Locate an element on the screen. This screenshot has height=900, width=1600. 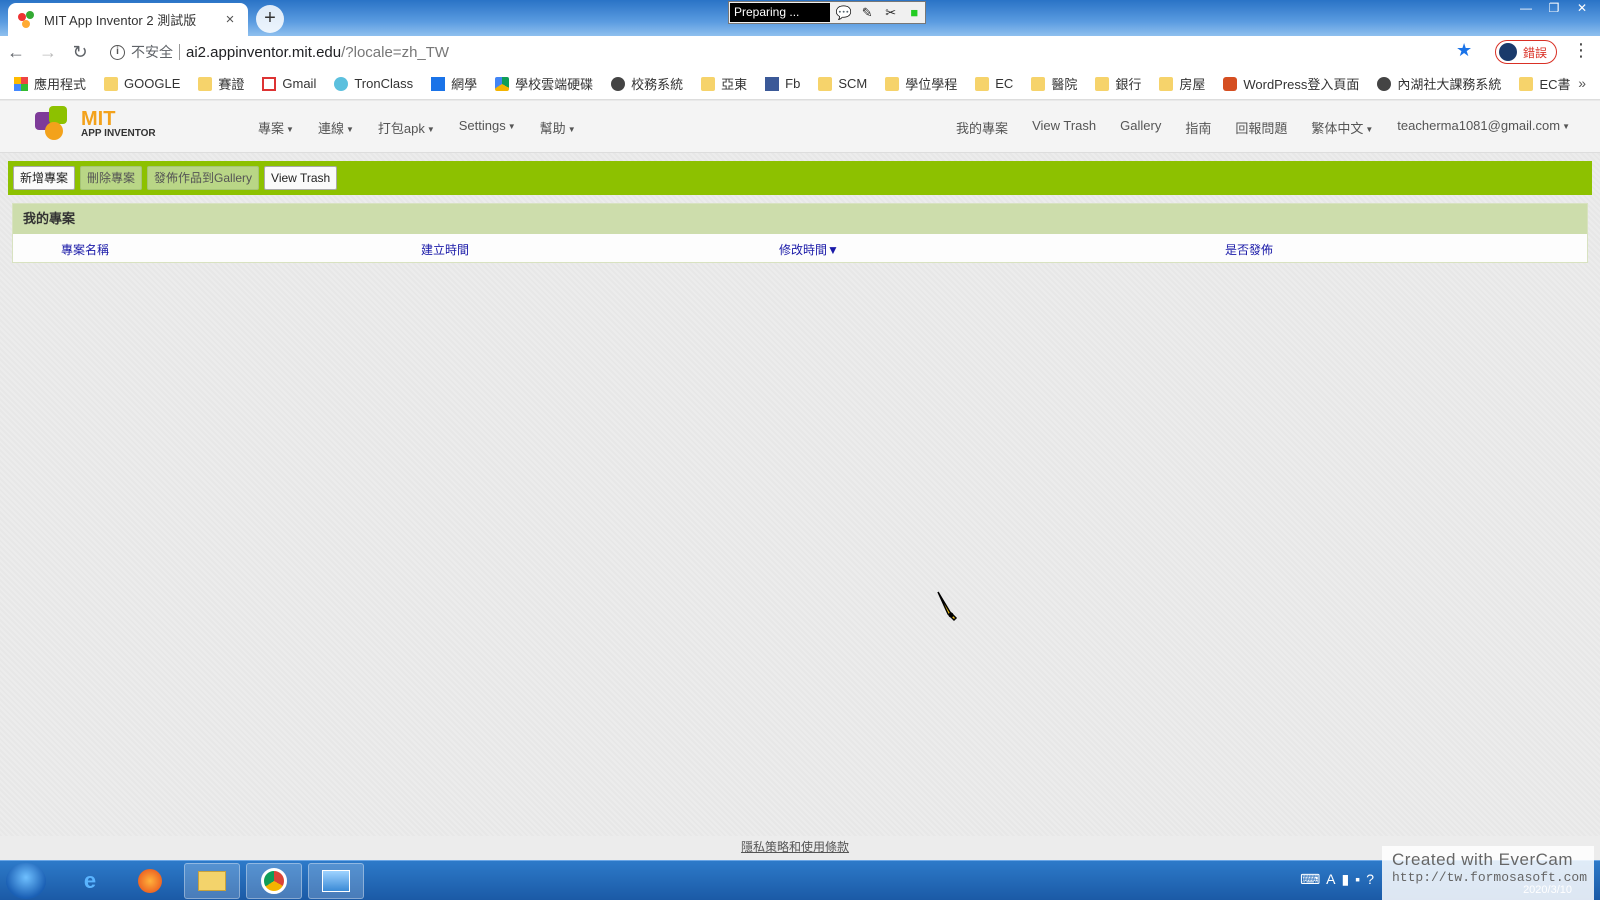
bookmark-item: EC is located at coordinates (994, 83).